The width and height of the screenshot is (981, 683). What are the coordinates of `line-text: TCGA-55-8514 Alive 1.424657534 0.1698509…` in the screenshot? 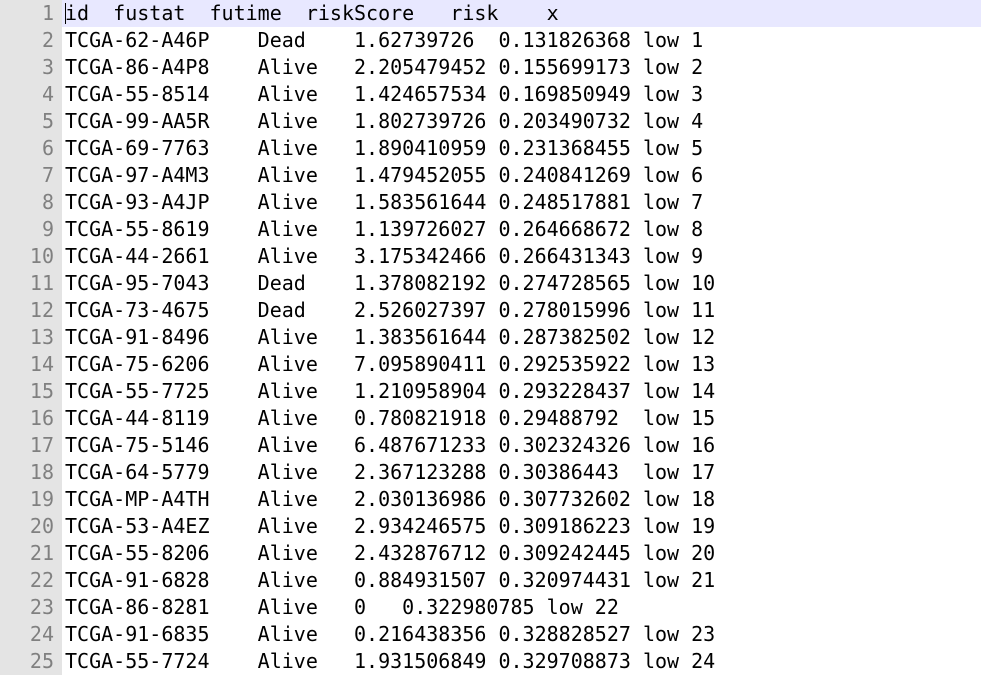 It's located at (384, 94).